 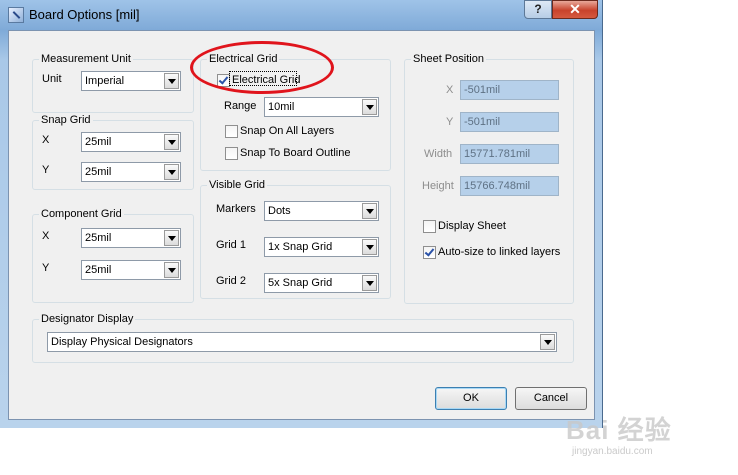 I want to click on snap-grid-y-select: 25mil, so click(x=131, y=172).